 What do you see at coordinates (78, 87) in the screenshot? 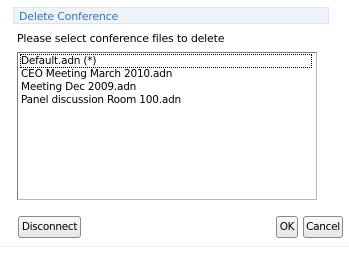
I see `list-item: Meeting Dec 2009.adn` at bounding box center [78, 87].